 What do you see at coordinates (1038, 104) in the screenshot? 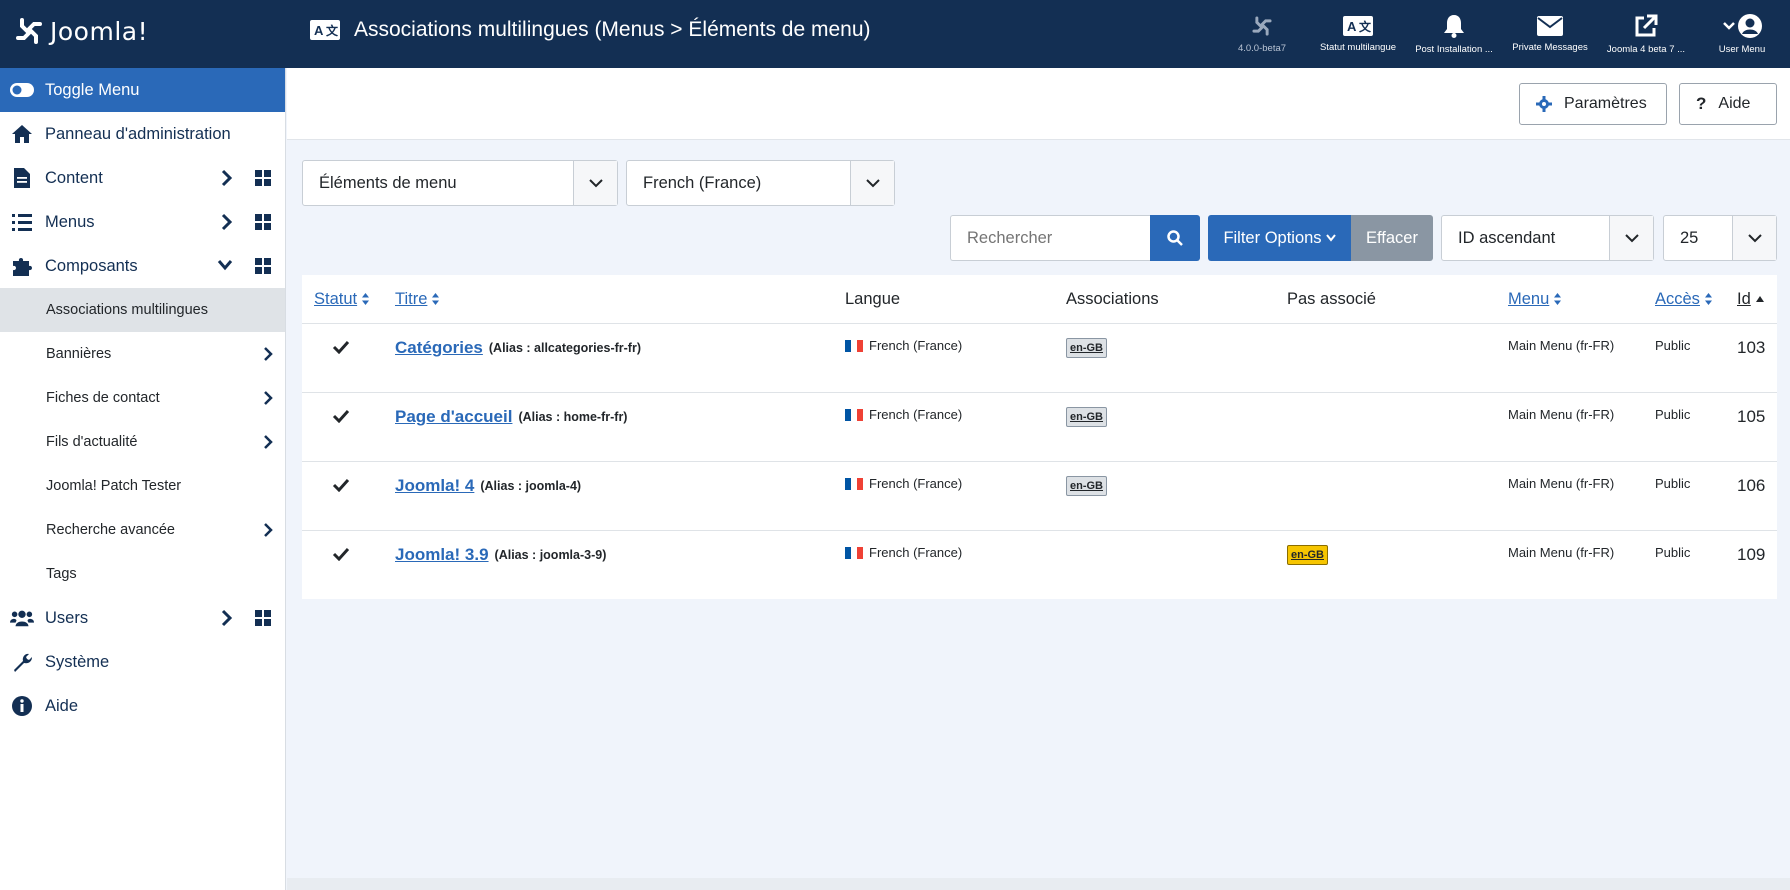
I see `toolbar: Paramètres ? Aide` at bounding box center [1038, 104].